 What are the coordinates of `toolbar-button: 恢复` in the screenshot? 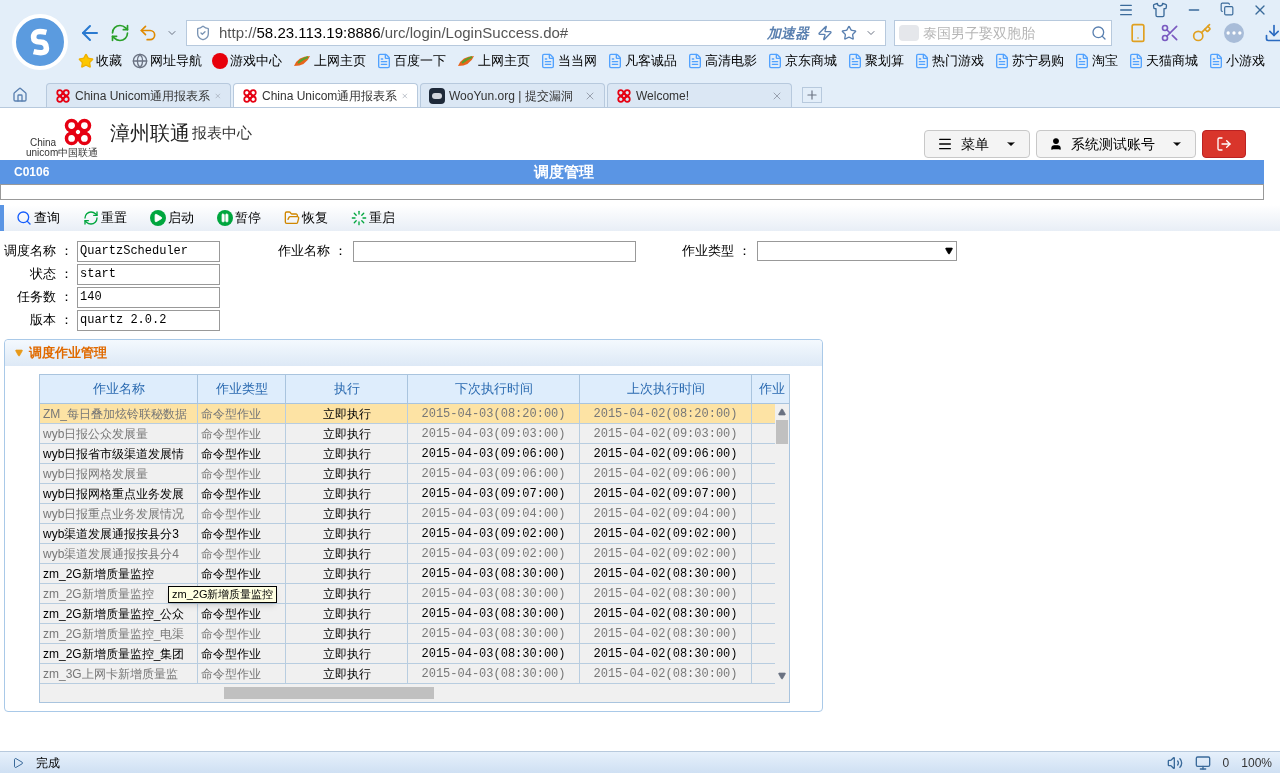 It's located at (306, 218).